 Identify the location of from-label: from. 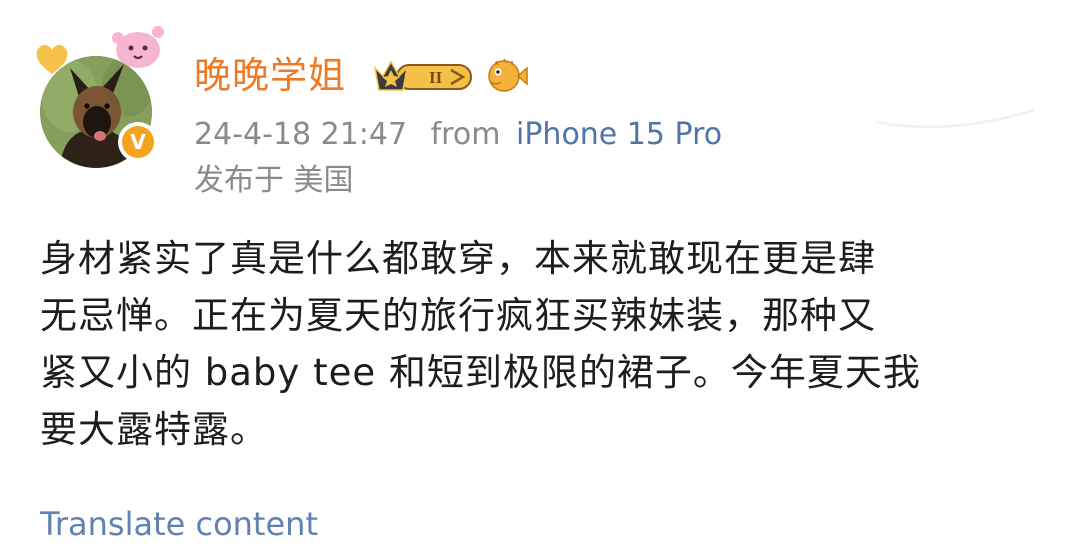
(465, 134).